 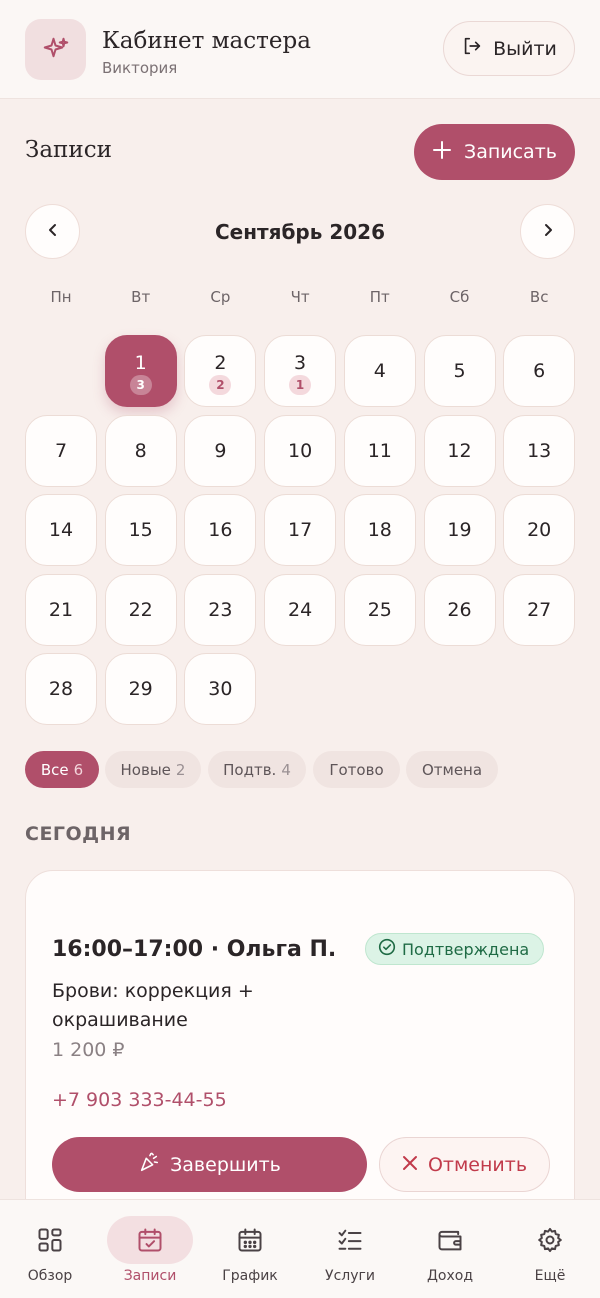 I want to click on filter-label: Отмена, so click(x=452, y=769).